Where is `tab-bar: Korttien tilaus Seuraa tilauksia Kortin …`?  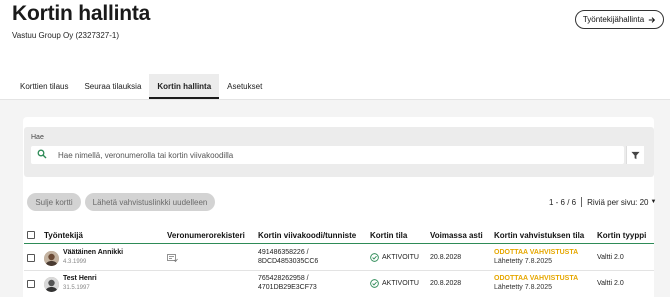
tab-bar: Korttien tilaus Seuraa tilauksia Kortin … is located at coordinates (141, 86).